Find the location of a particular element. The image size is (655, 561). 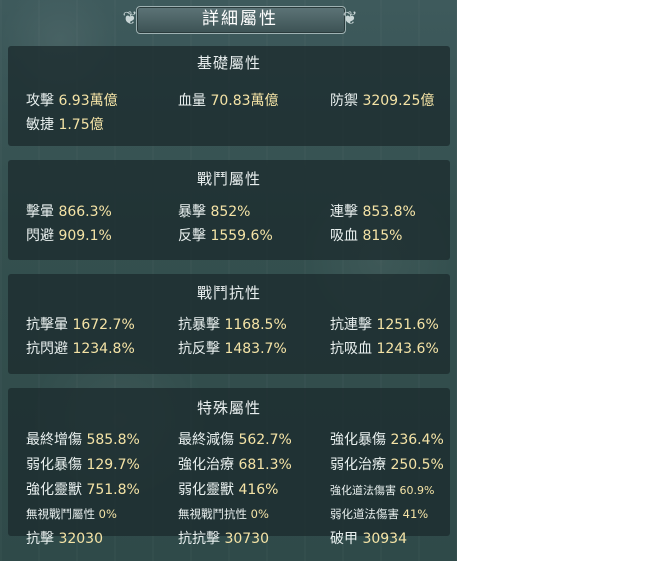

section-title: 特殊屬性 is located at coordinates (228, 408).